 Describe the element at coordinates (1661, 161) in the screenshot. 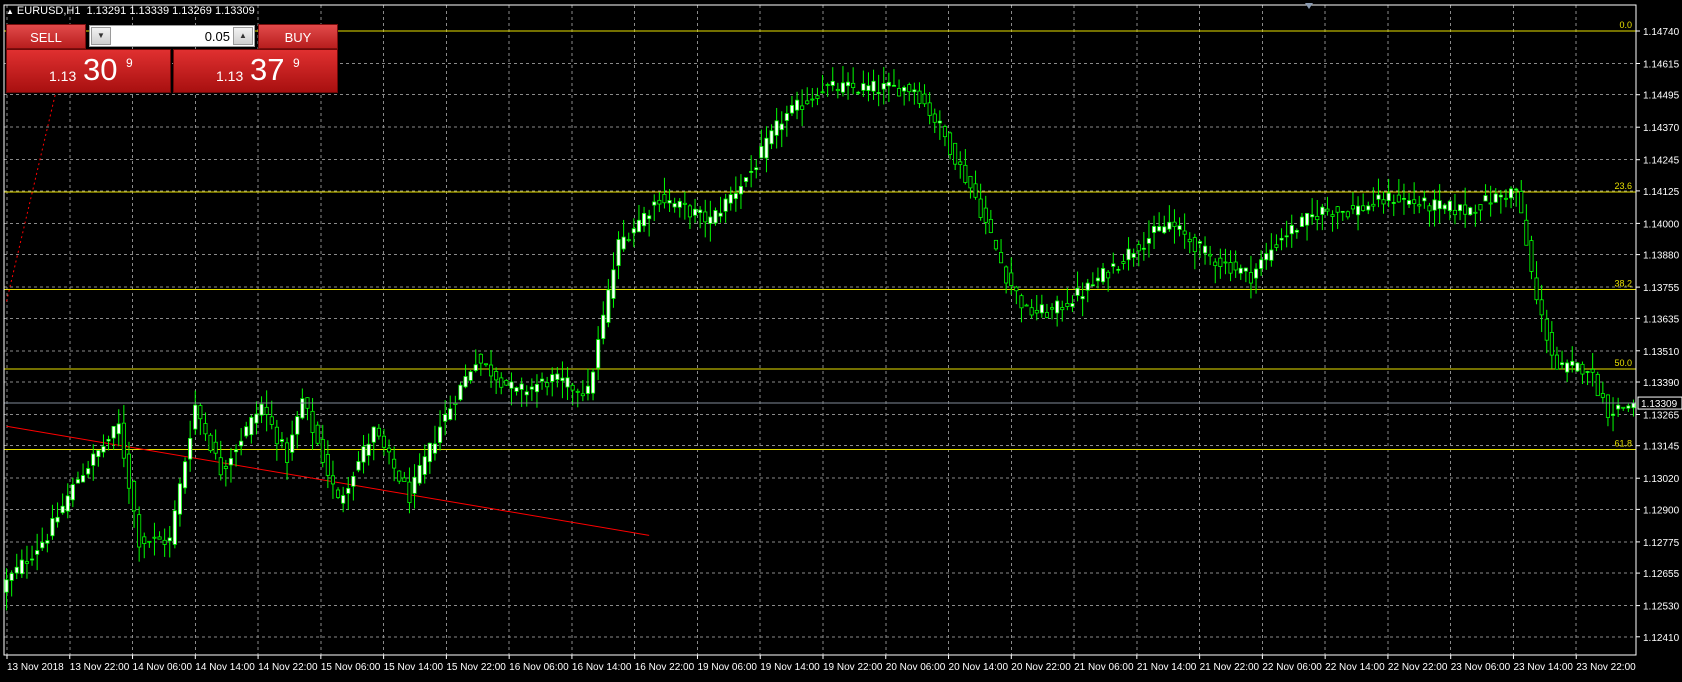

I see `y-tick-label: 1.14245` at that location.